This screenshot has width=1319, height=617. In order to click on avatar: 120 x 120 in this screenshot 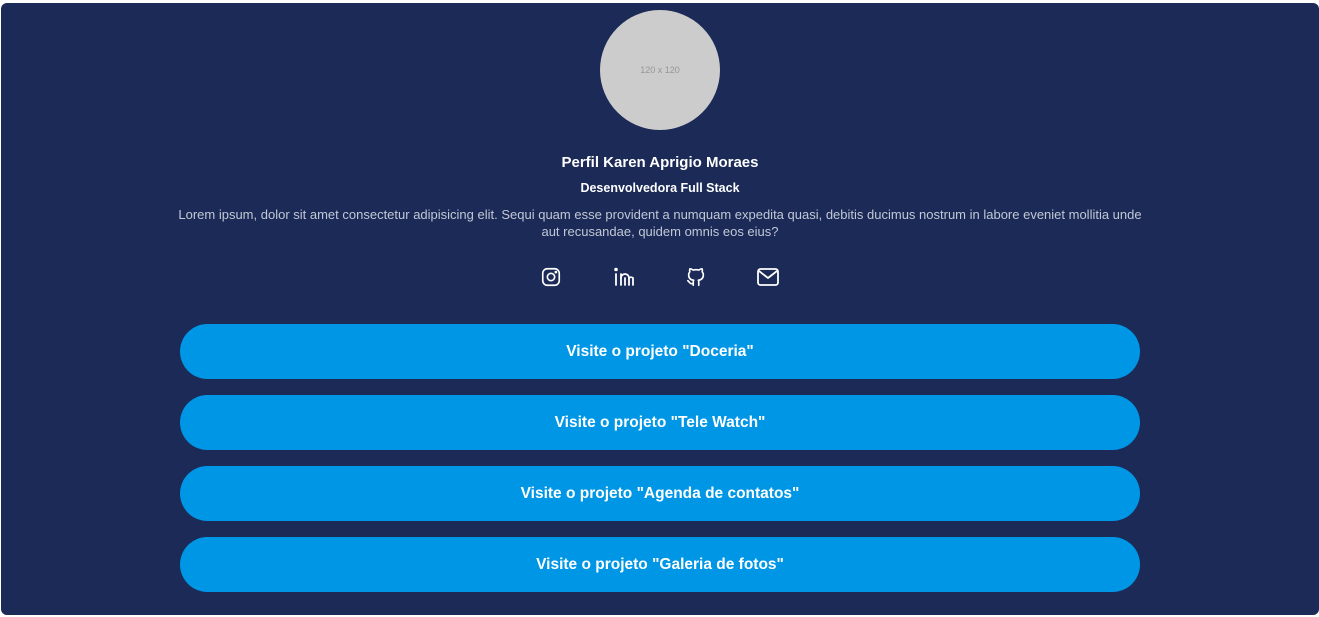, I will do `click(660, 70)`.